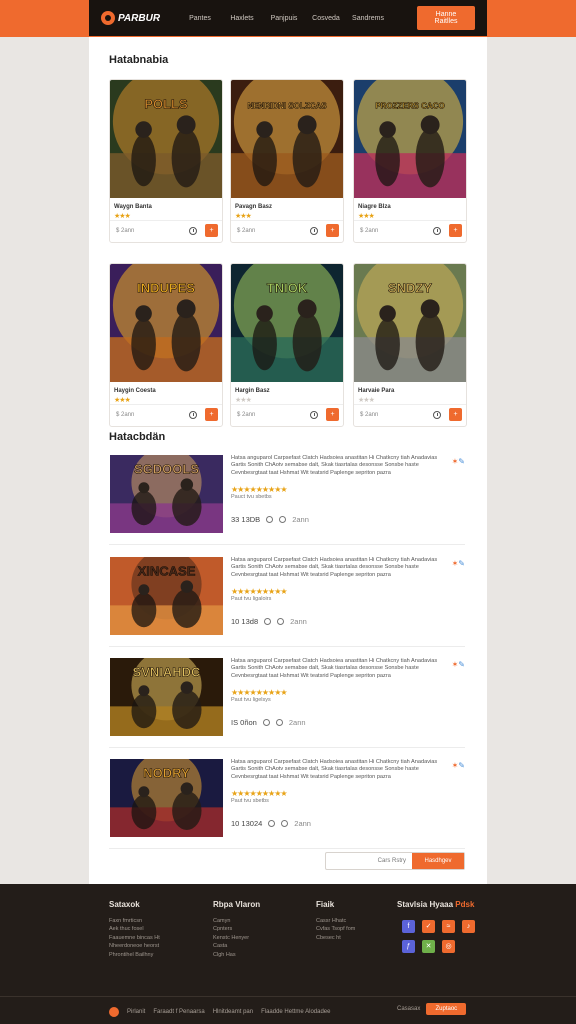  Describe the element at coordinates (236, 938) in the screenshot. I see `footer-link: Kenstc Henyer` at that location.